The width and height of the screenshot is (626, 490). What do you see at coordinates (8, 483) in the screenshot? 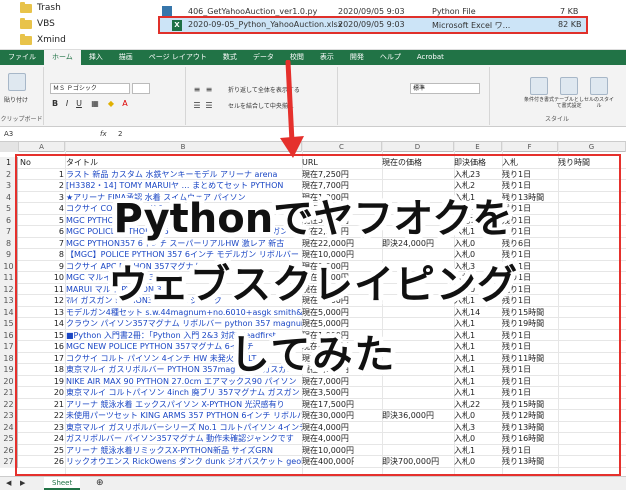
I see `prev-sheet-icon: ◀` at bounding box center [8, 483].